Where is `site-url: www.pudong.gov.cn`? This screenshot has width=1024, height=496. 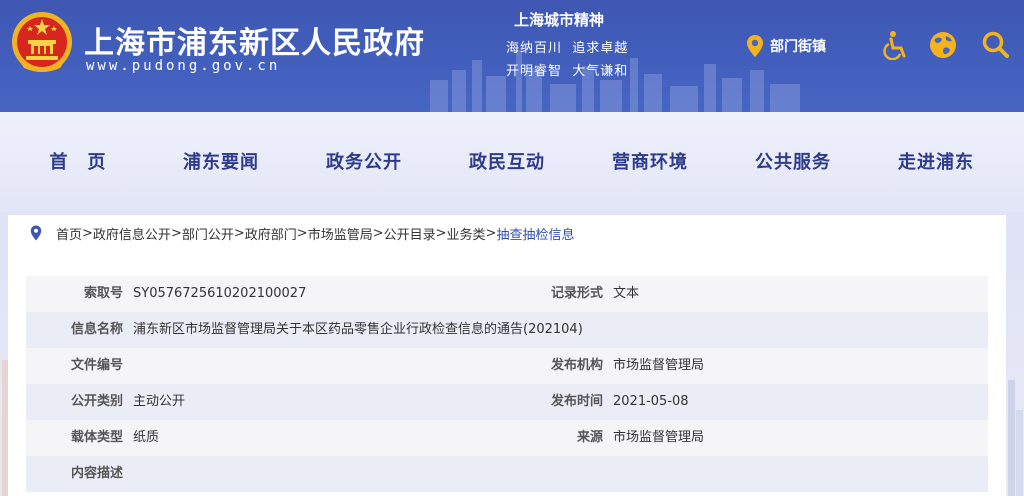
site-url: www.pudong.gov.cn is located at coordinates (183, 66).